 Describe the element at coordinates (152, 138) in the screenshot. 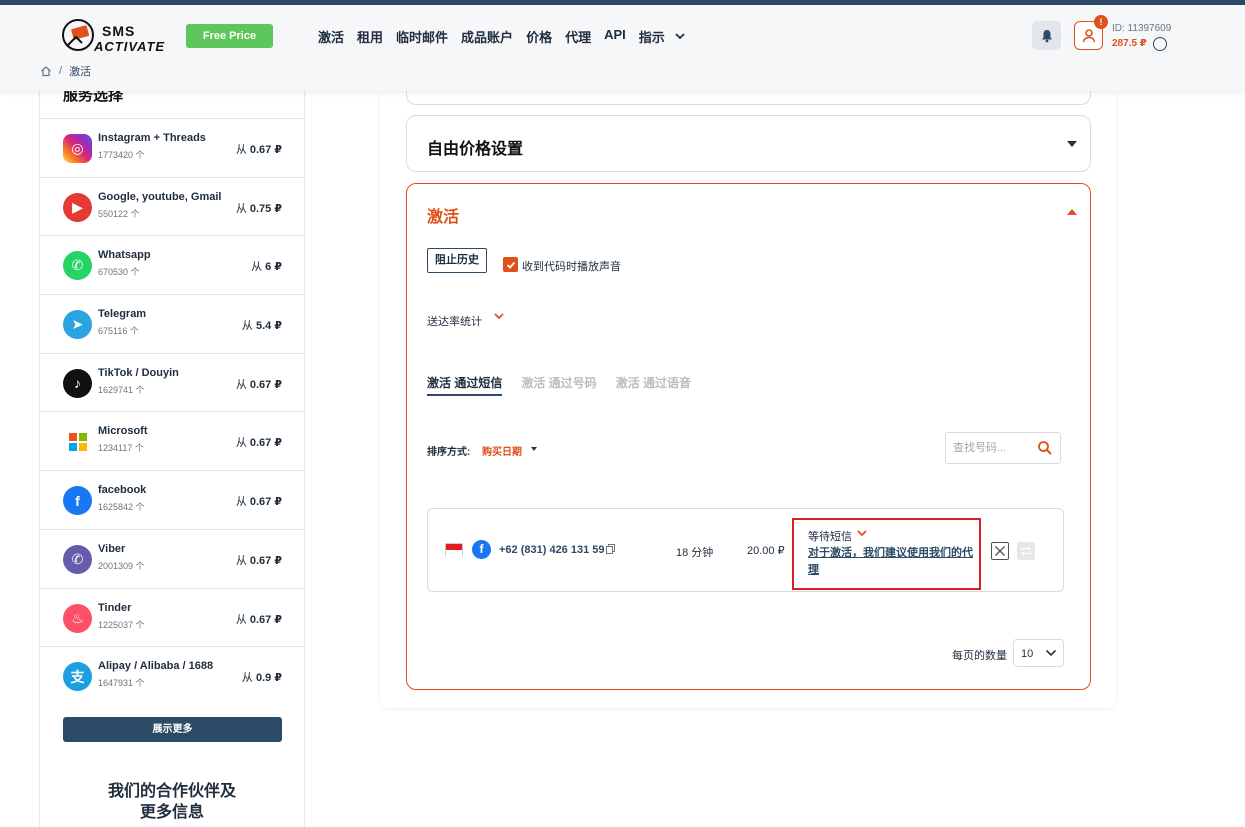

I see `service-name: Instagram + Threads` at that location.